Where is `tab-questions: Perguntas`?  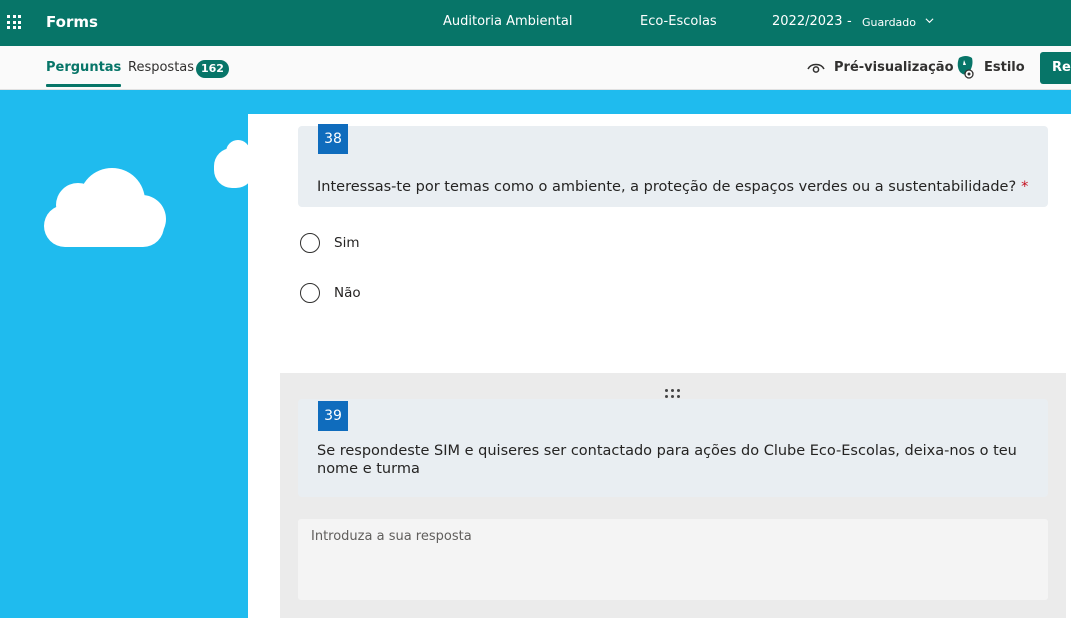 tab-questions: Perguntas is located at coordinates (84, 73).